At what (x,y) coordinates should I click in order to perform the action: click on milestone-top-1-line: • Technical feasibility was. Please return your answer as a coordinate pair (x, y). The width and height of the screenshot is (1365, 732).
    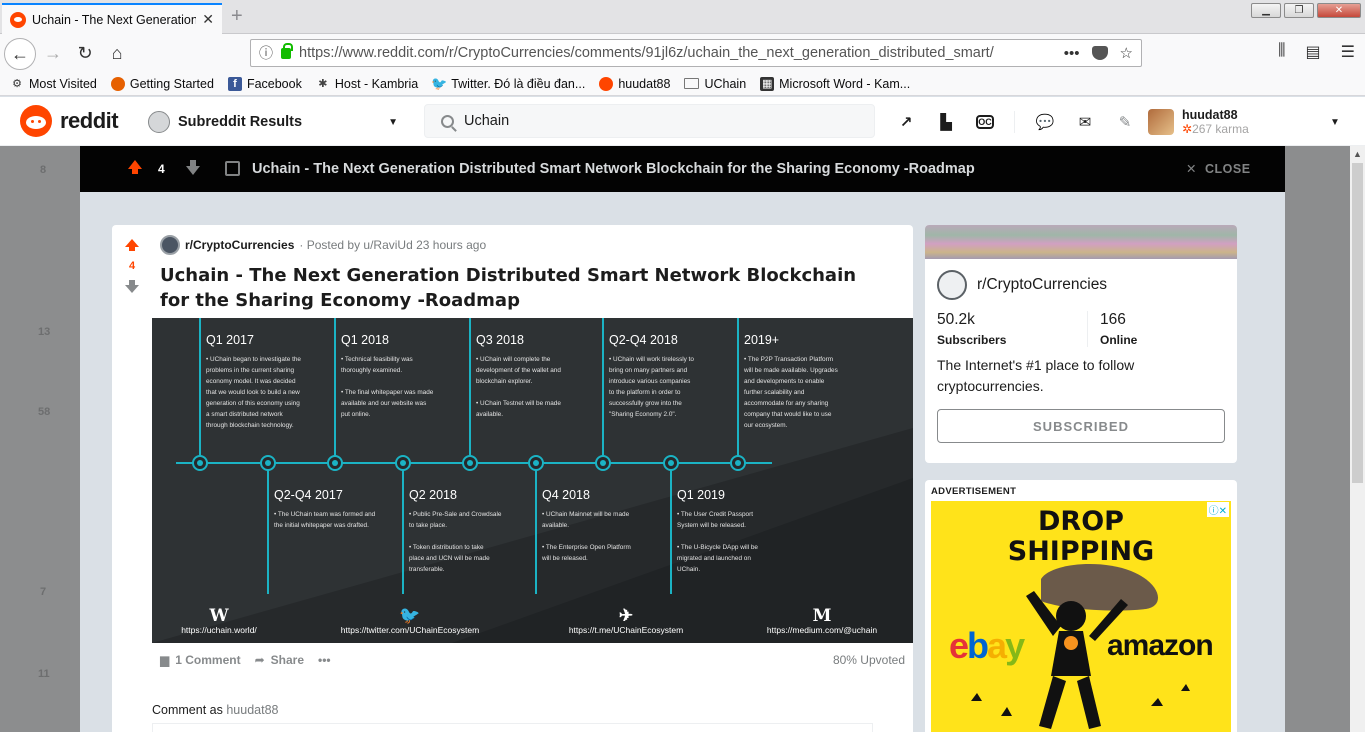
    Looking at the image, I should click on (377, 359).